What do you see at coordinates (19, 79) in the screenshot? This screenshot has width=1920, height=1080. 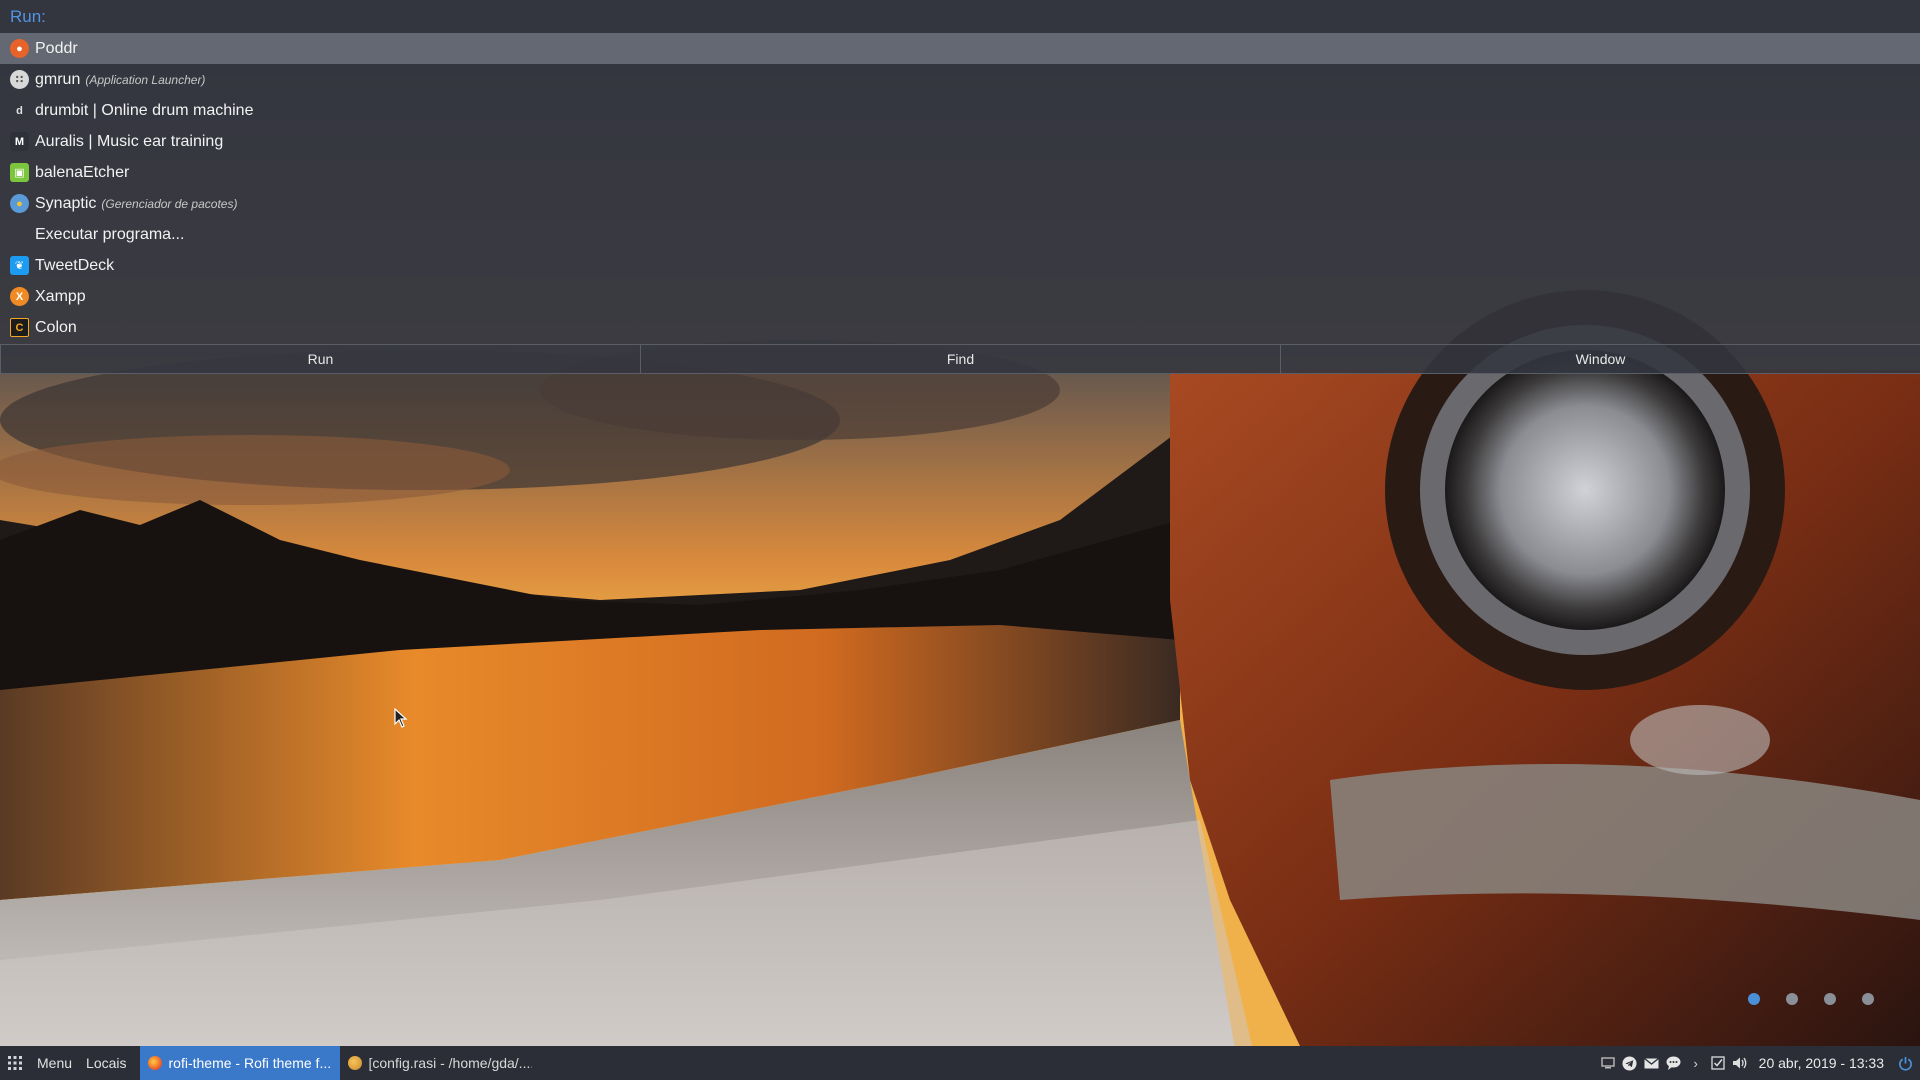 I see `gmrun-icon: ∷` at bounding box center [19, 79].